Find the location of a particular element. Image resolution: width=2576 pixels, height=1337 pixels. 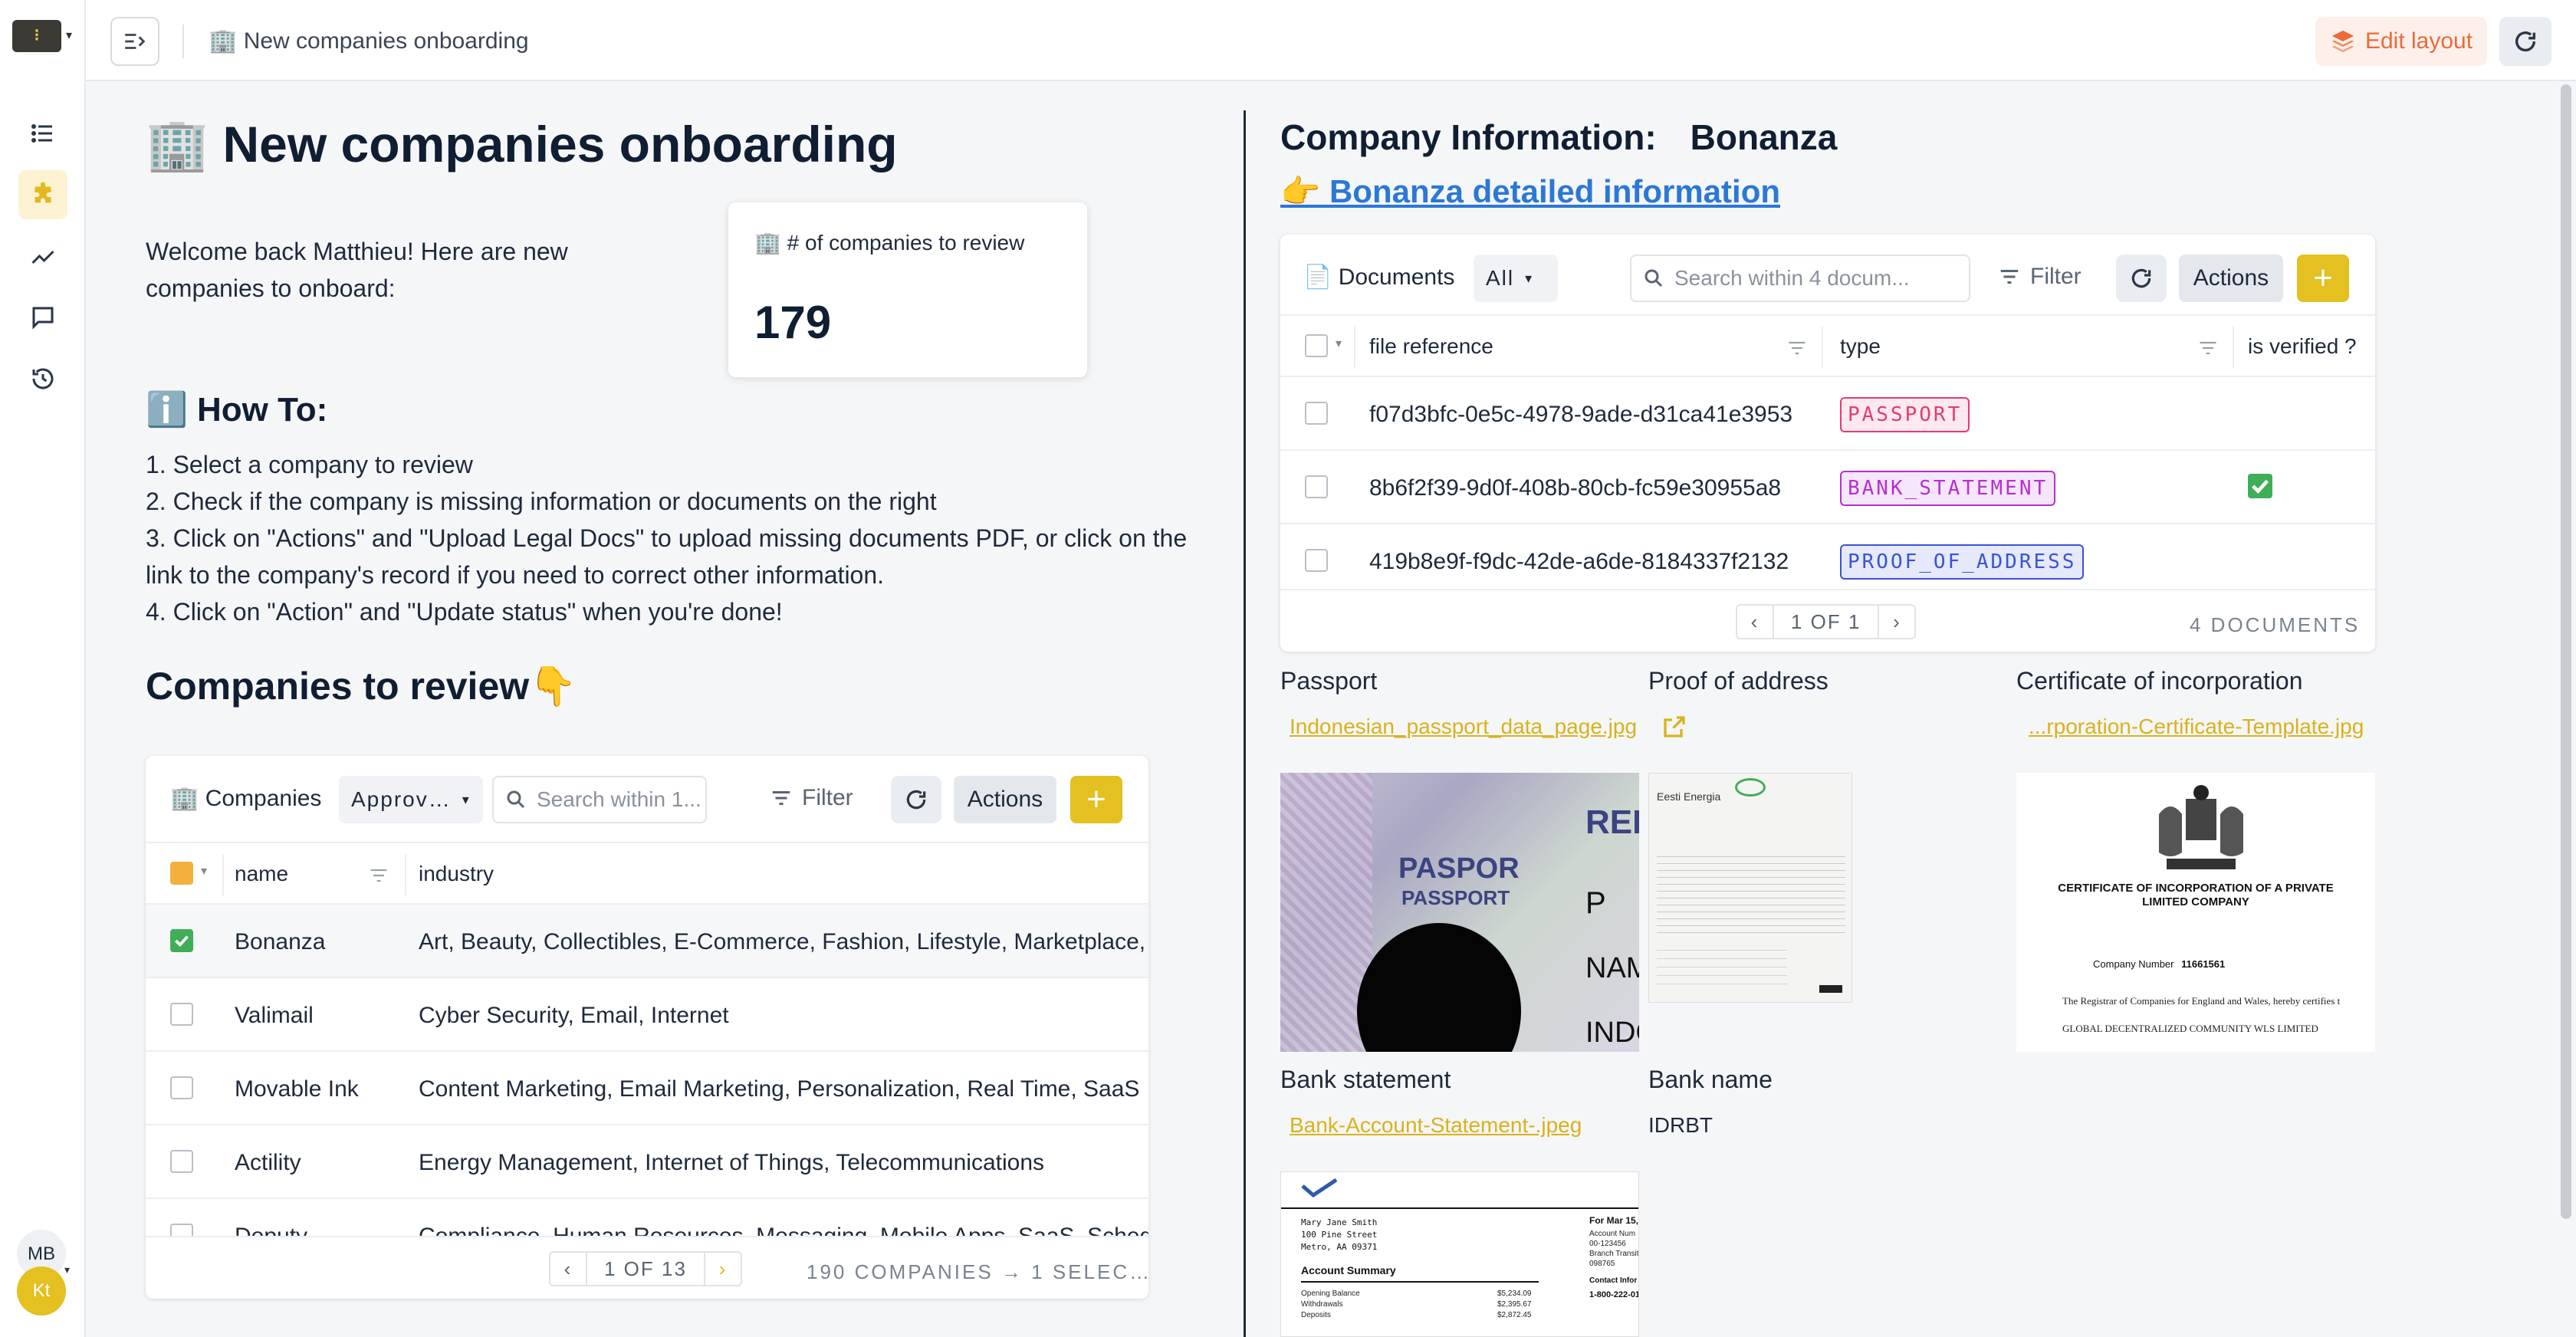

certificate-number-row: Company Number 11661561 is located at coordinates (2159, 964).